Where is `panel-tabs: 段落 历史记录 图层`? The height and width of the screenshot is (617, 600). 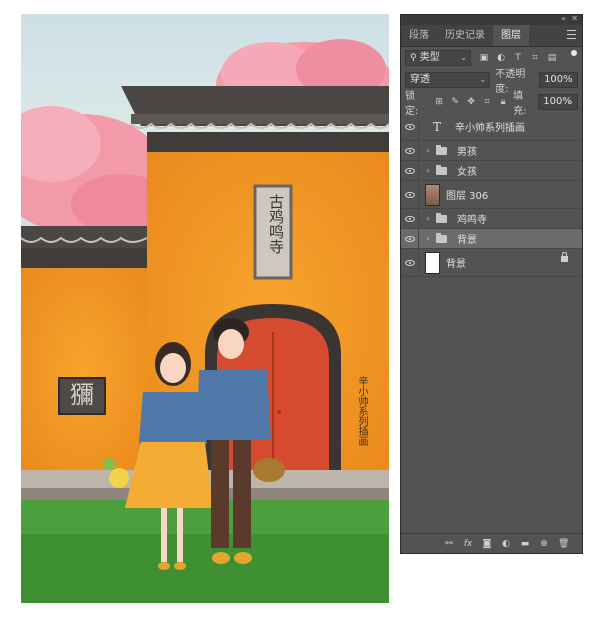
panel-tabs: 段落 历史记录 图层 is located at coordinates (491, 36).